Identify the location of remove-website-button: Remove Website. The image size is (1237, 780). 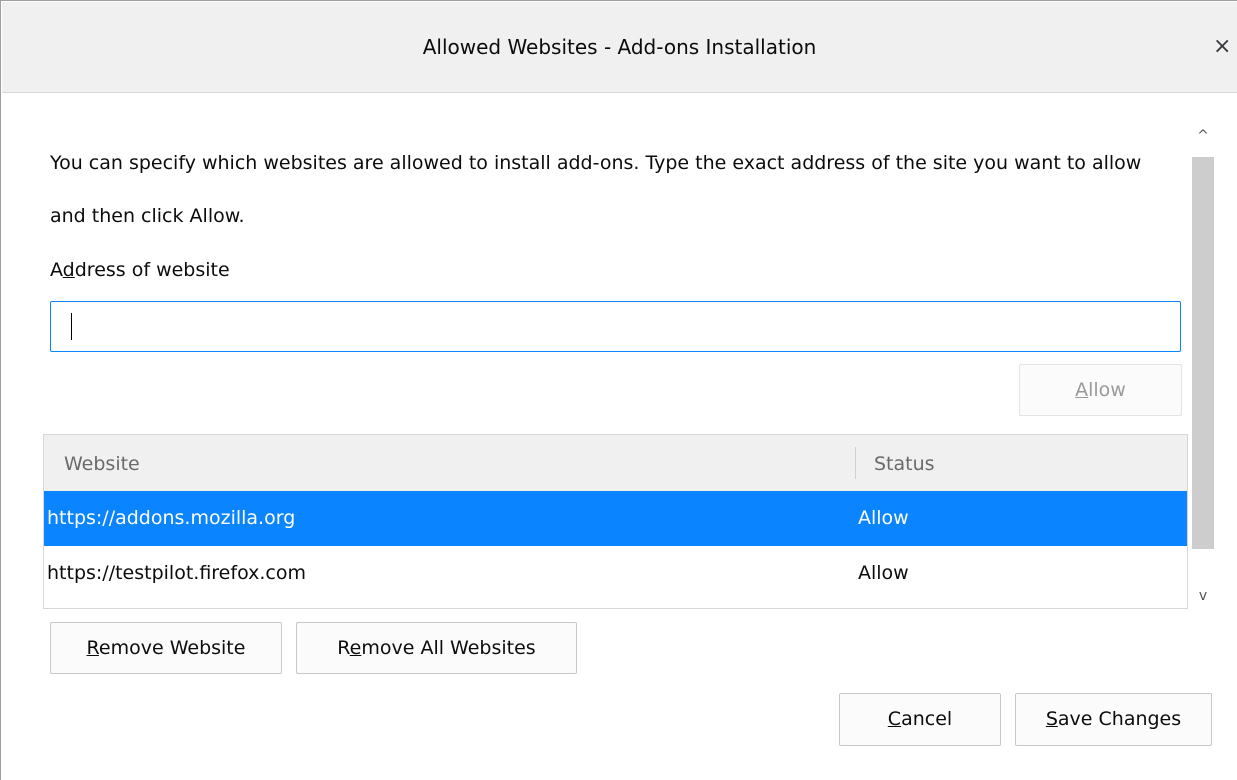
(166, 648).